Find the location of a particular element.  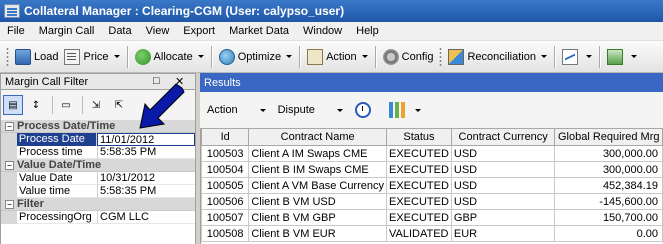

process-time-field: 5:58:35 PM is located at coordinates (127, 152).